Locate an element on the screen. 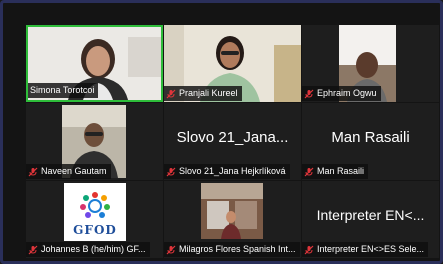 This screenshot has height=264, width=443. participant-tile-naveen: Naveen Gautam is located at coordinates (94, 141).